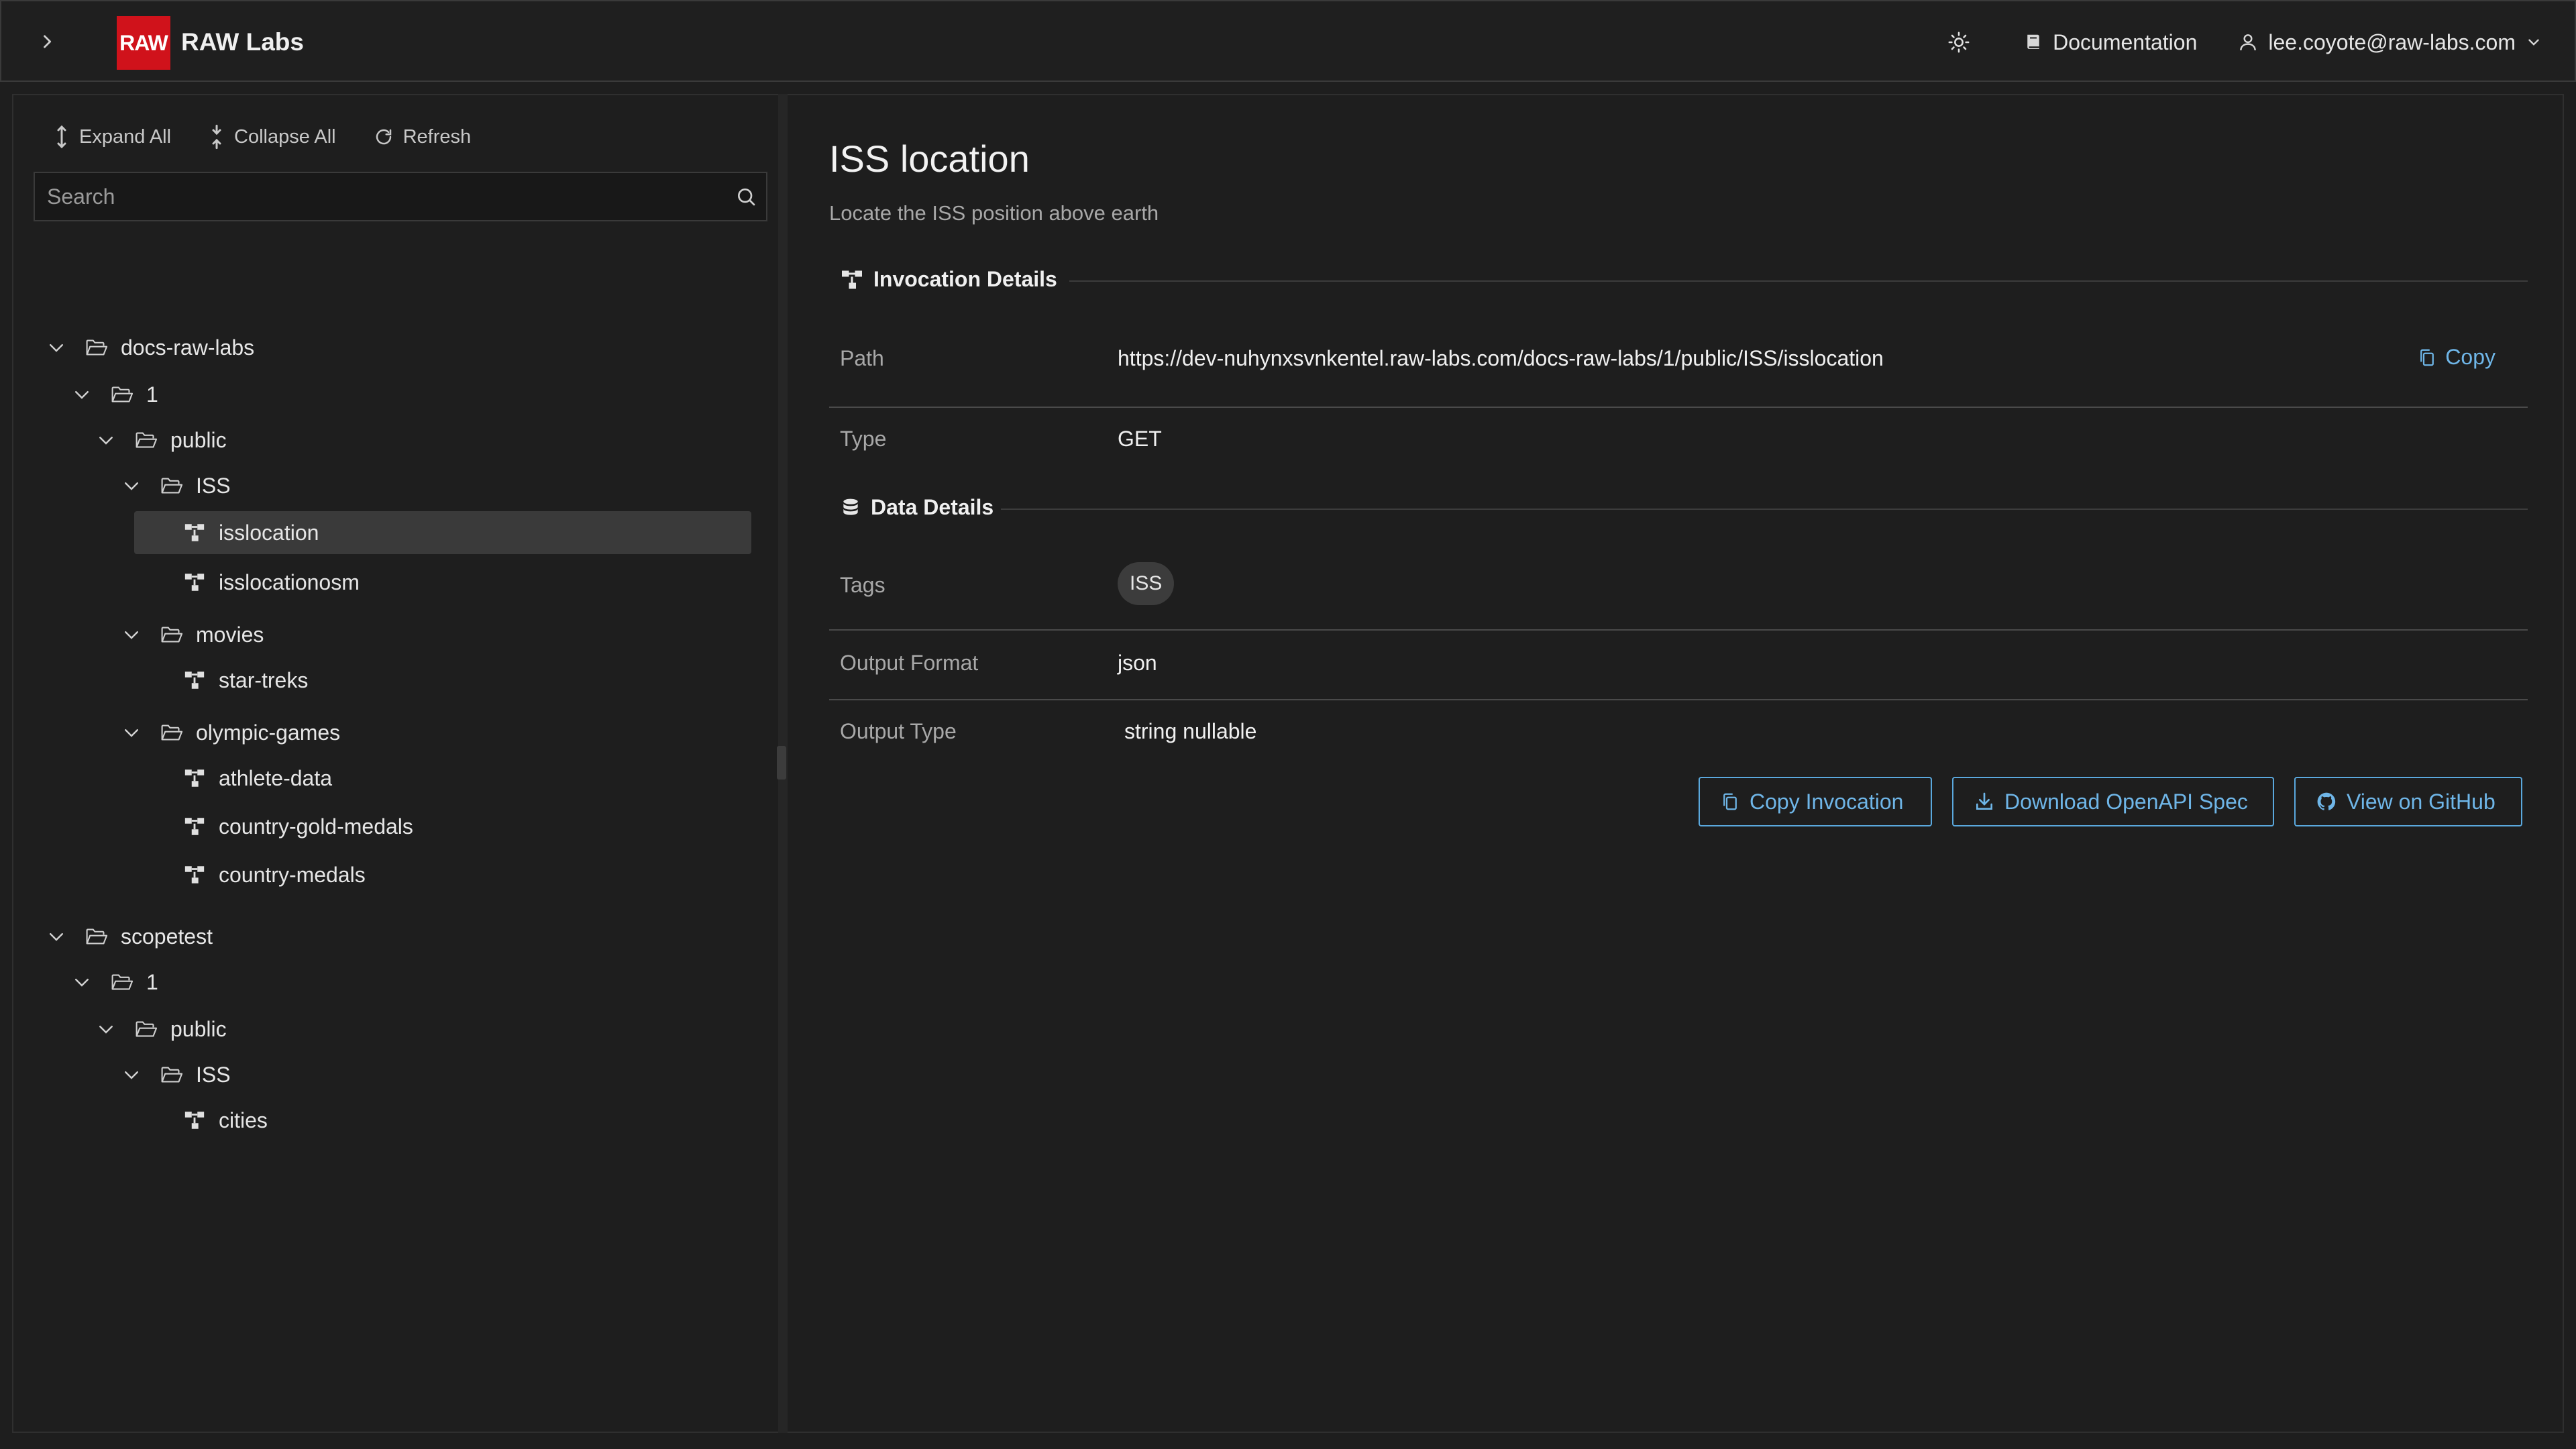 Image resolution: width=2576 pixels, height=1449 pixels. I want to click on tree-toolbar: Expand All Collapse All Refresh, so click(262, 136).